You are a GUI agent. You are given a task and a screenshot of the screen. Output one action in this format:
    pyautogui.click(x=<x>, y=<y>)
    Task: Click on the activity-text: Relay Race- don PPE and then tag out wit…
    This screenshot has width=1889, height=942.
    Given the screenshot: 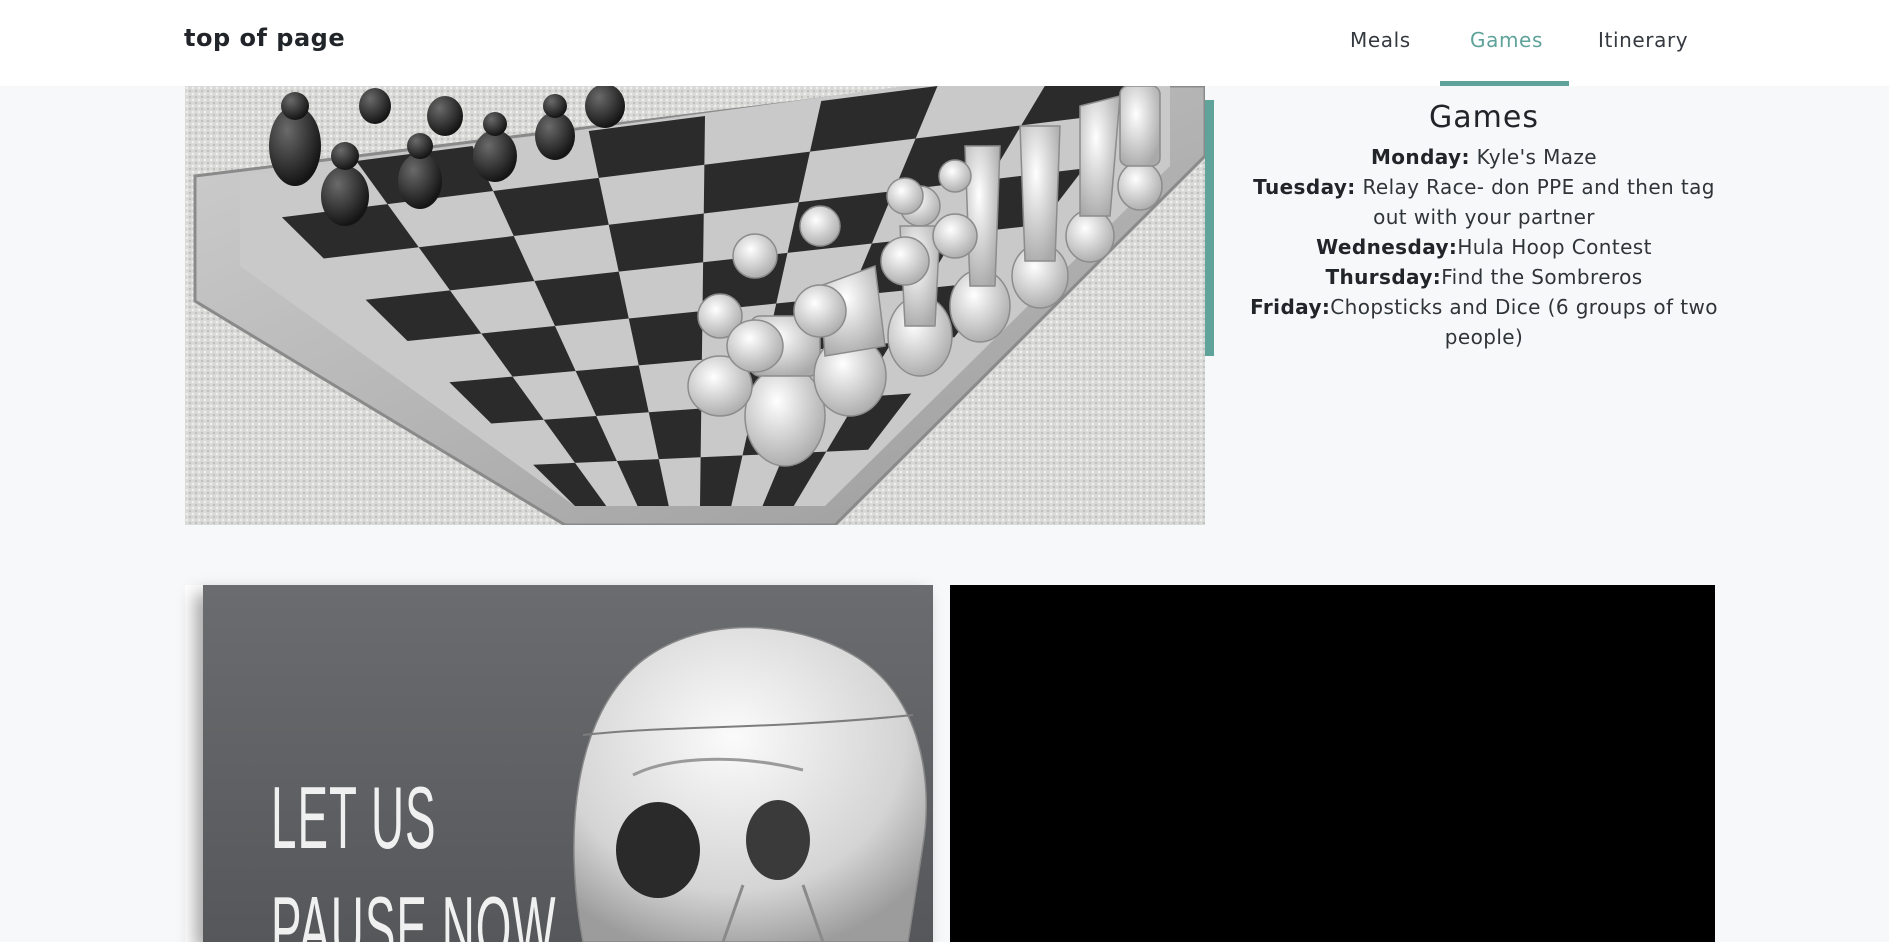 What is the action you would take?
    pyautogui.click(x=1535, y=202)
    